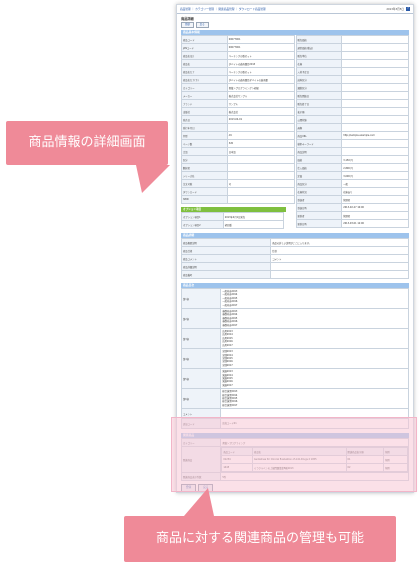 The height and width of the screenshot is (577, 420). I want to click on basic-left-value: ダバイトの森雨量目ダバイトの森雨量, so click(260, 79).